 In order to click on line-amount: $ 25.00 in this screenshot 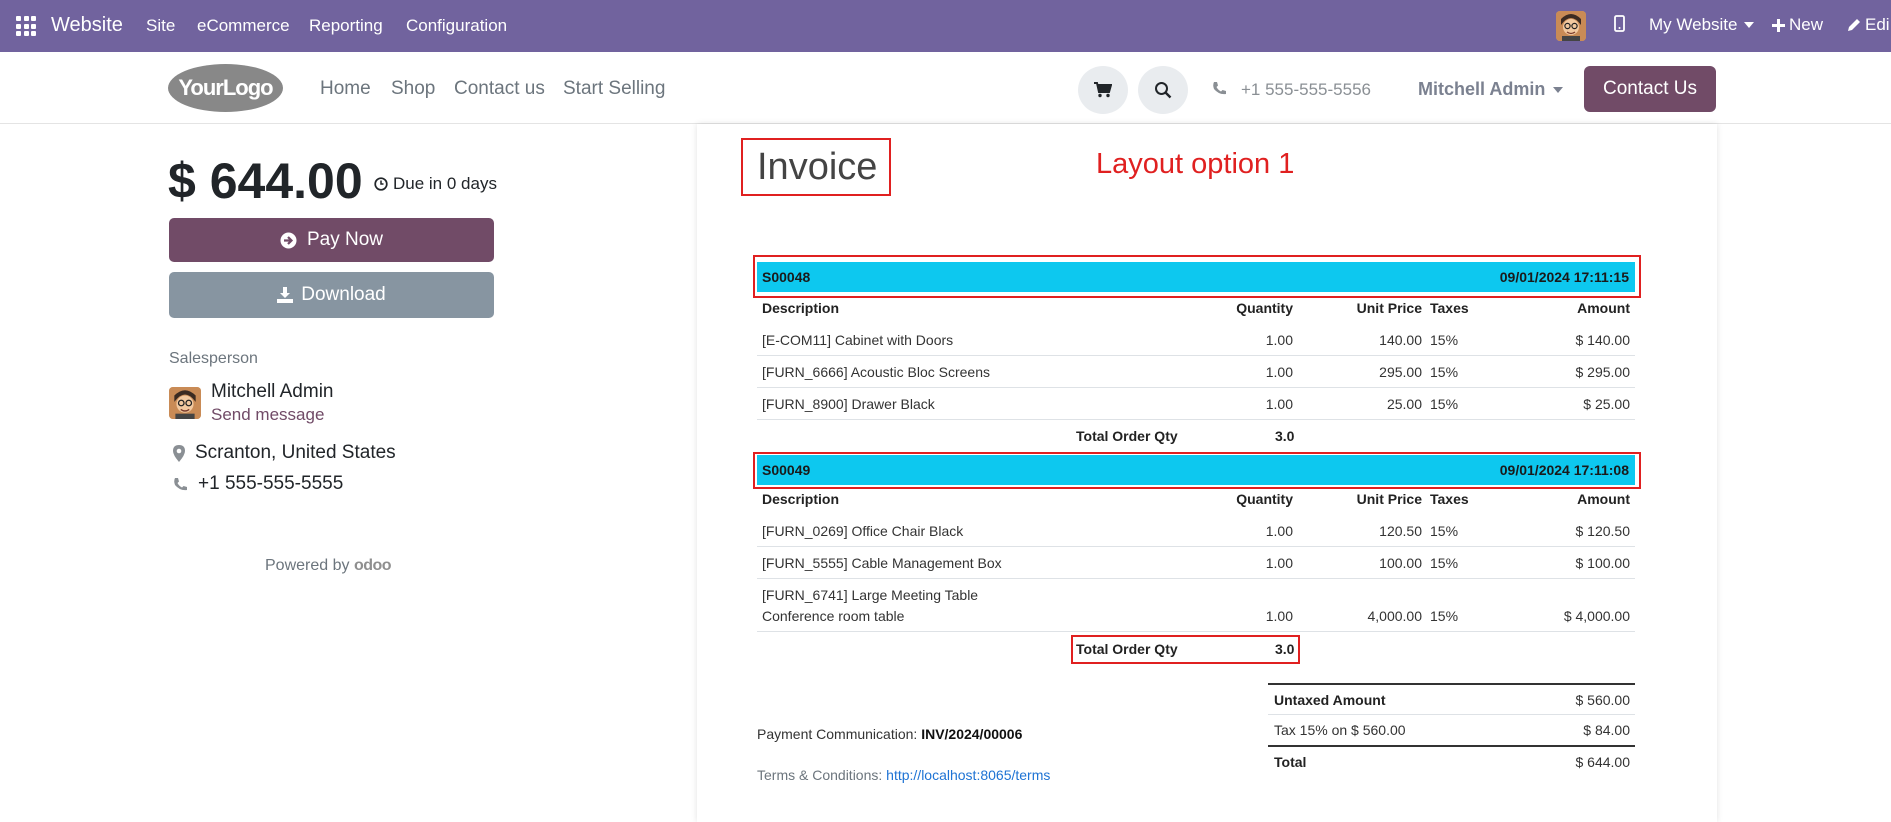, I will do `click(1606, 404)`.